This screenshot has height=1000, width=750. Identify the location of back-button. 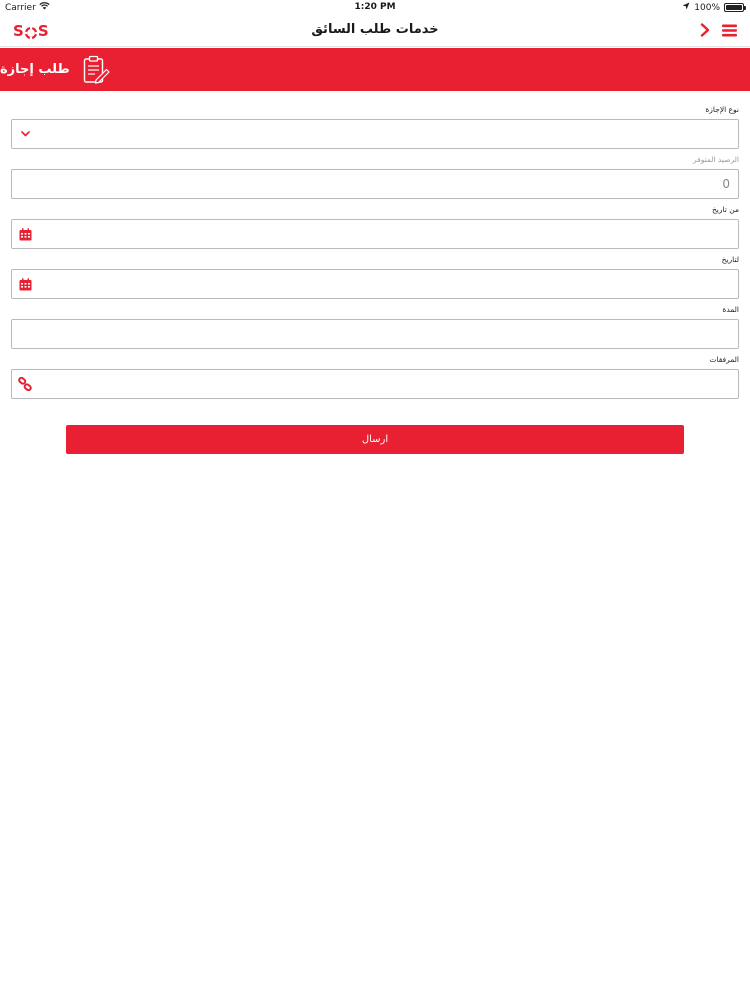
(705, 31).